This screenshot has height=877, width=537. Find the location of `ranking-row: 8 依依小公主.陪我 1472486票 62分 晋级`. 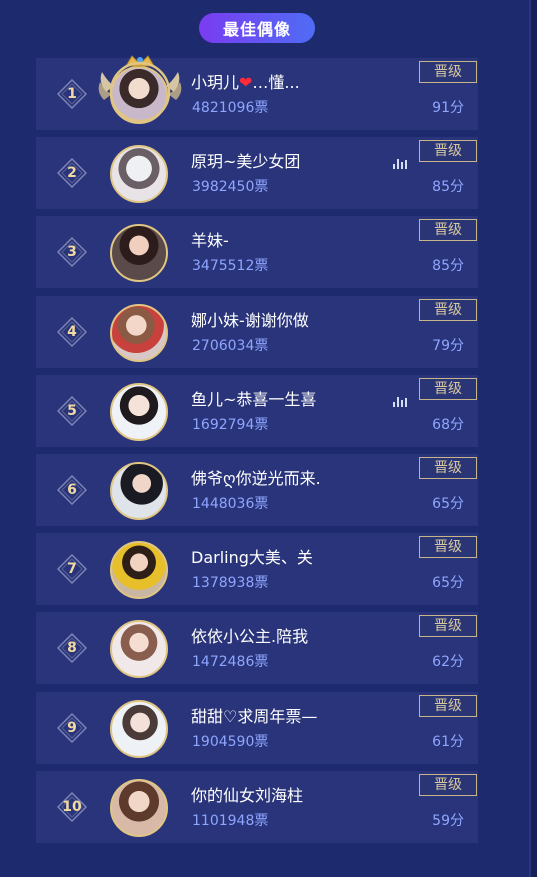

ranking-row: 8 依依小公主.陪我 1472486票 62分 晋级 is located at coordinates (257, 648).